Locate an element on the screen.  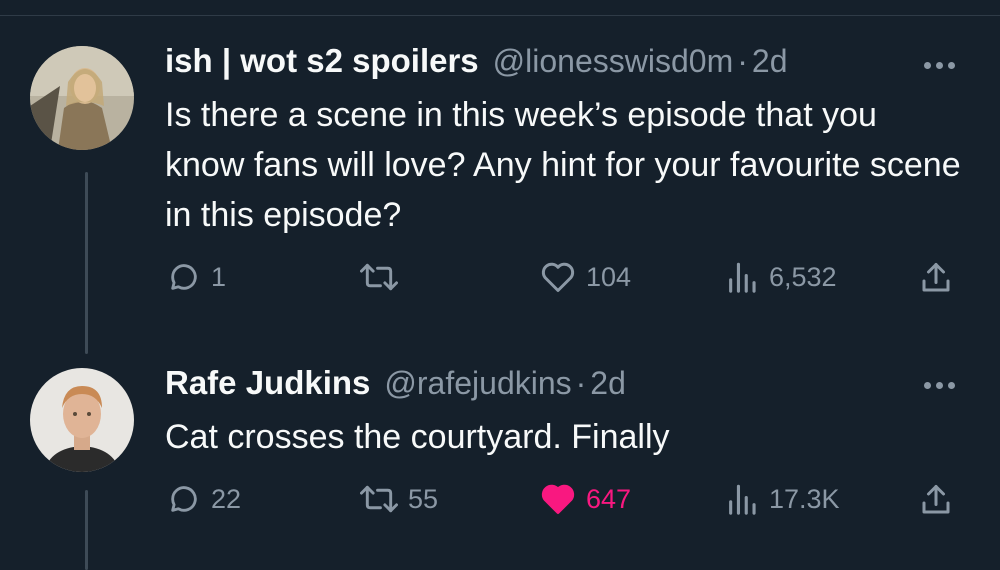
views-button: 6,532 is located at coordinates (781, 277).